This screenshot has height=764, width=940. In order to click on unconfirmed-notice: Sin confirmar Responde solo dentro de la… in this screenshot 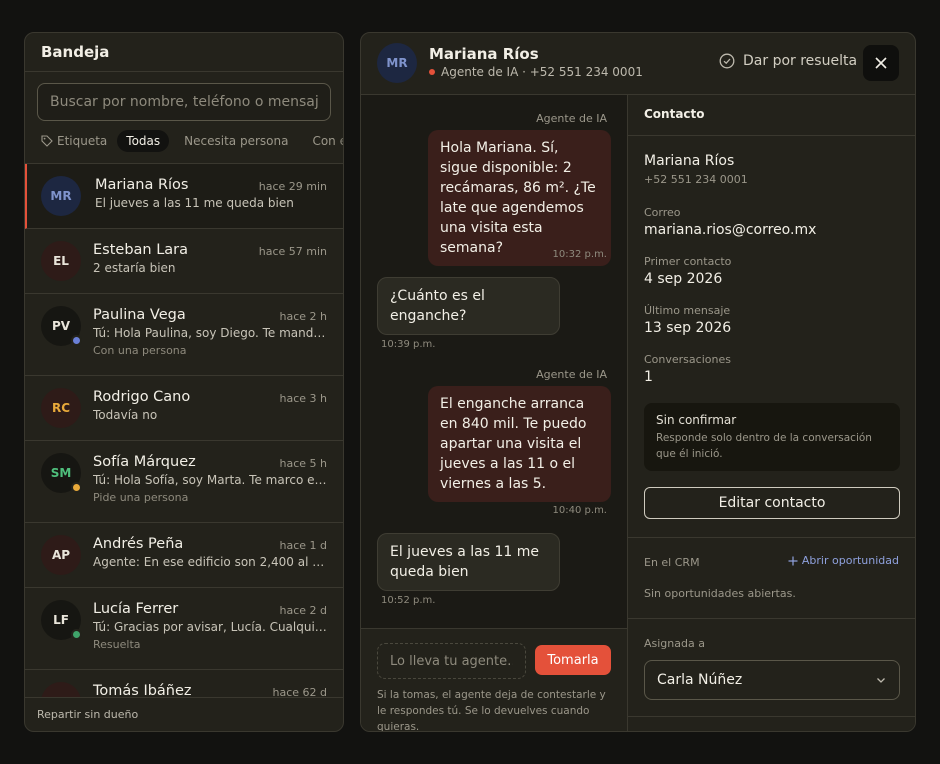, I will do `click(772, 437)`.